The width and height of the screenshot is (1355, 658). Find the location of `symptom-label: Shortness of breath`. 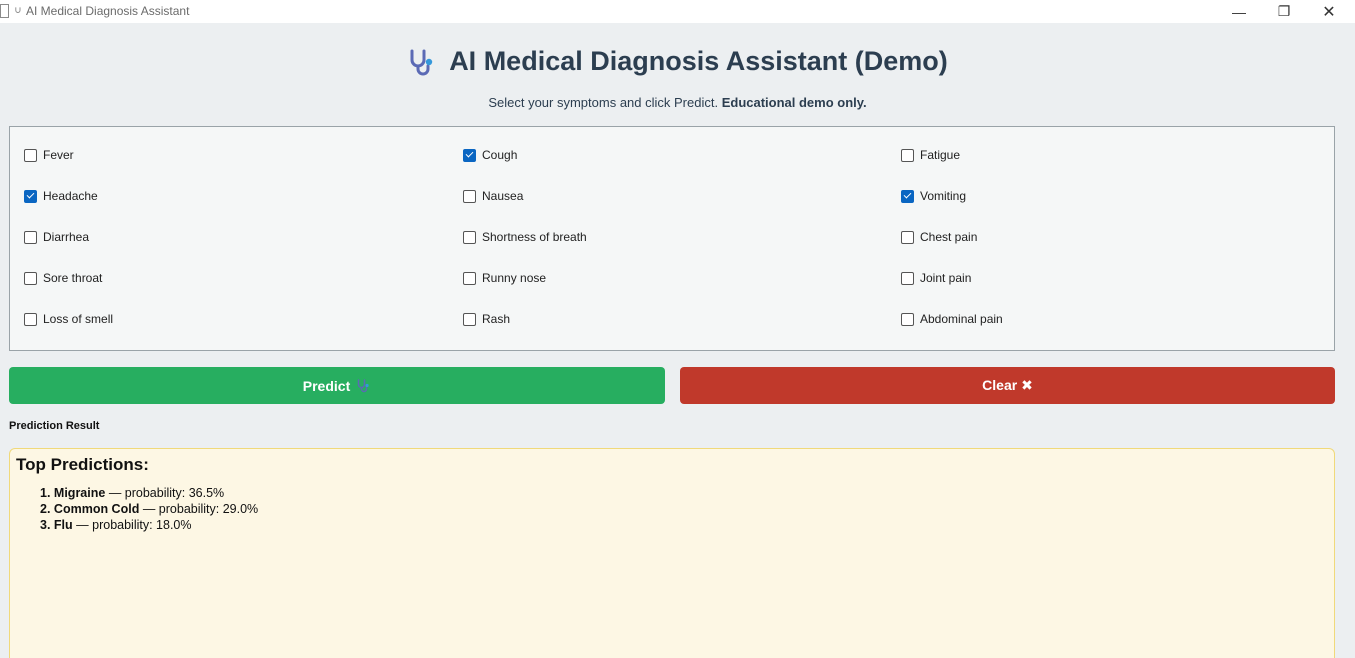

symptom-label: Shortness of breath is located at coordinates (534, 237).